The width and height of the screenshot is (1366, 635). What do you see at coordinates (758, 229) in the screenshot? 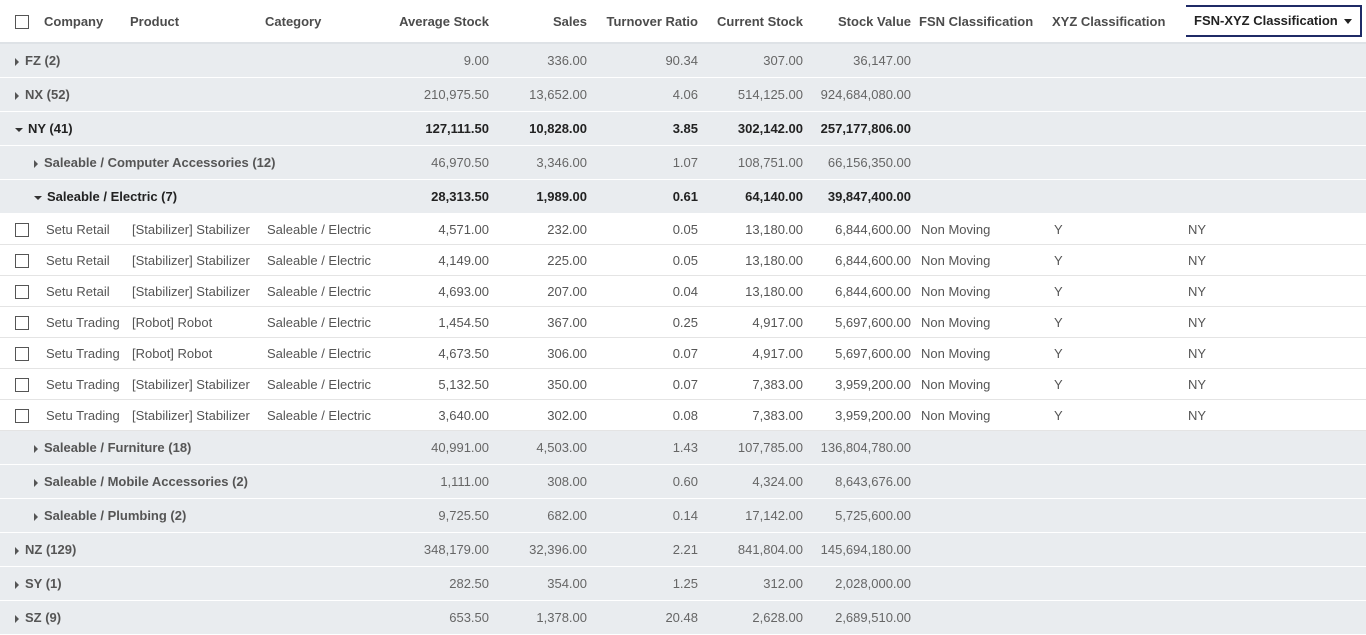
I see `cell-current-stock: 13,180.00` at bounding box center [758, 229].